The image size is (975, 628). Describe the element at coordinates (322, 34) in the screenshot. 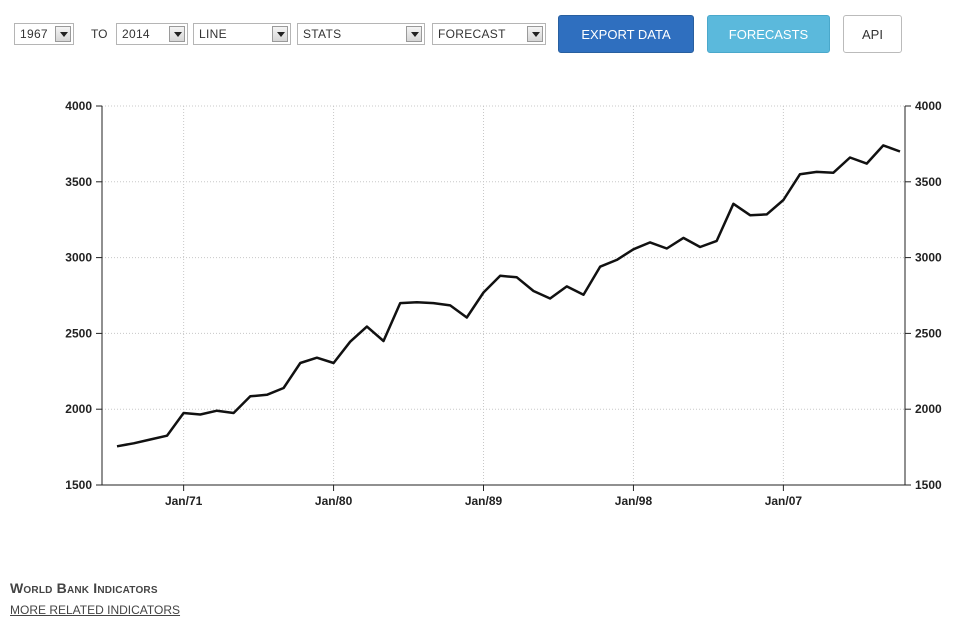

I see `stats-value: STATS` at that location.